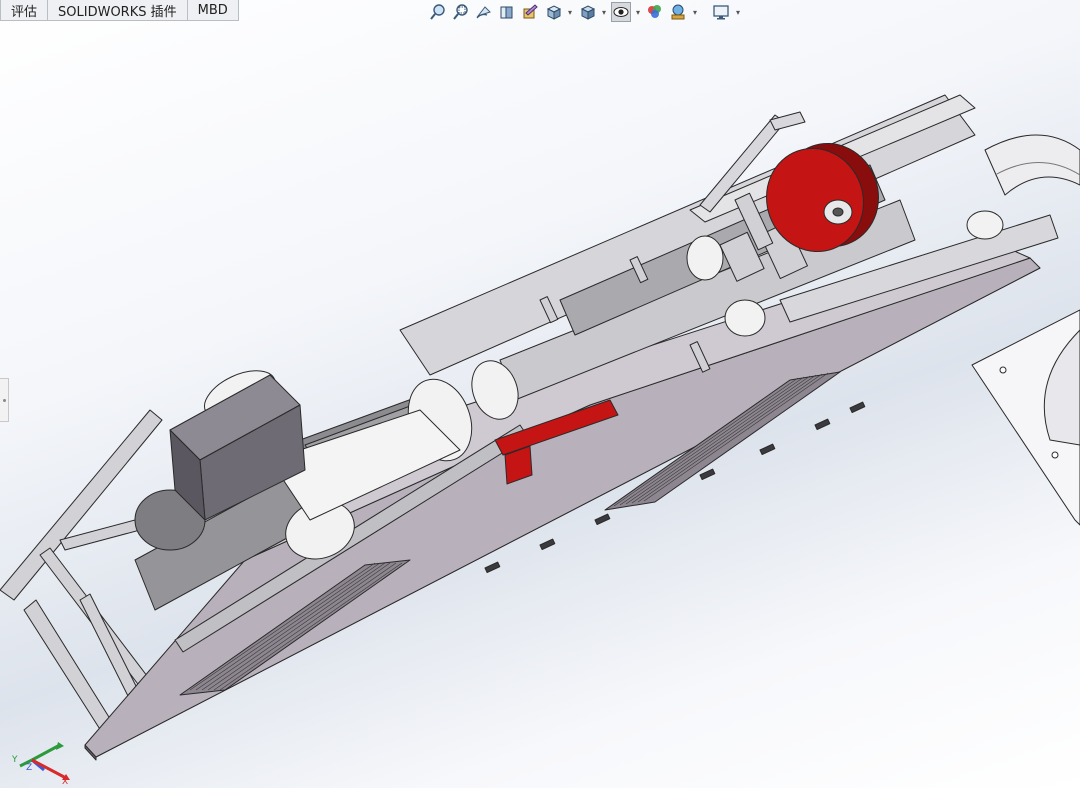 Image resolution: width=1080 pixels, height=788 pixels. What do you see at coordinates (29, 768) in the screenshot?
I see `triad-z-label: Z` at bounding box center [29, 768].